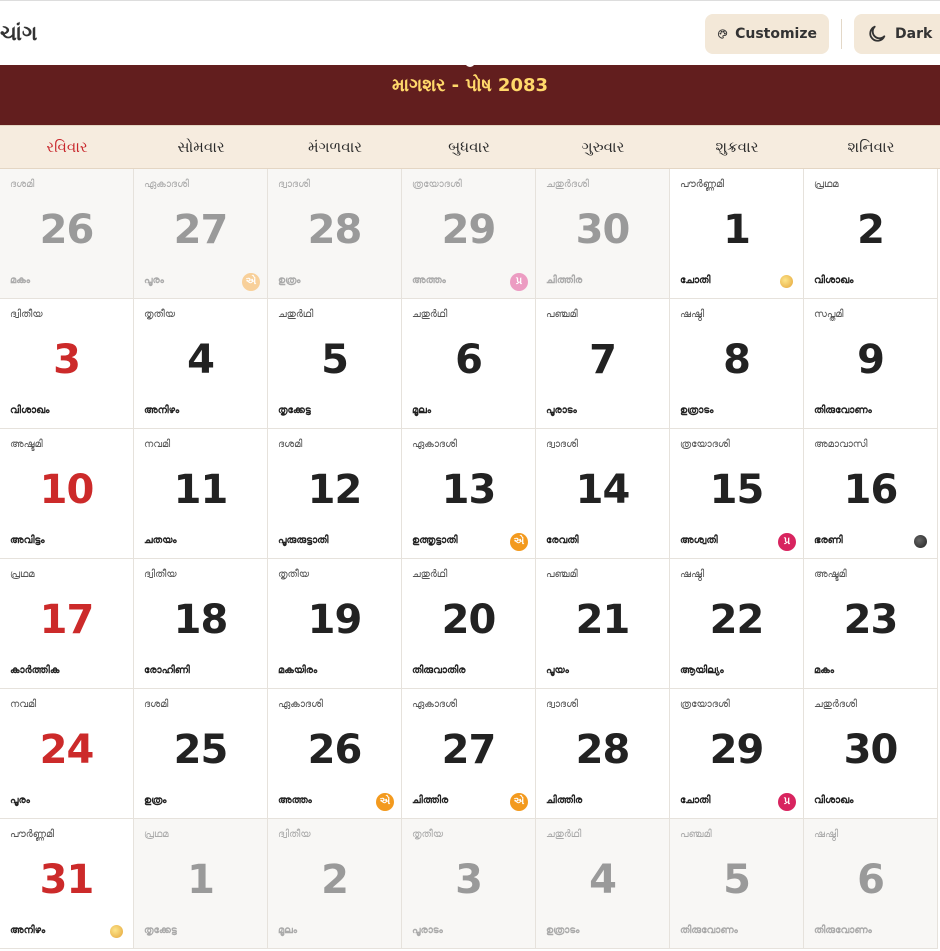  What do you see at coordinates (828, 540) in the screenshot?
I see `nakshatra-label: ഭരണി` at bounding box center [828, 540].